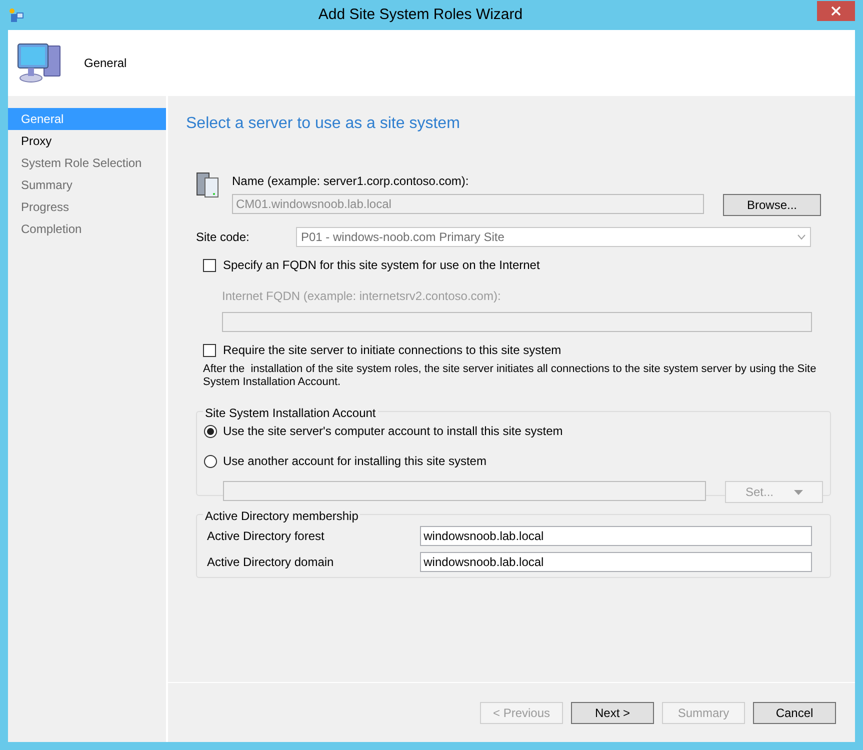 The height and width of the screenshot is (750, 863). I want to click on ad-row-label: Active Directory forest, so click(266, 536).